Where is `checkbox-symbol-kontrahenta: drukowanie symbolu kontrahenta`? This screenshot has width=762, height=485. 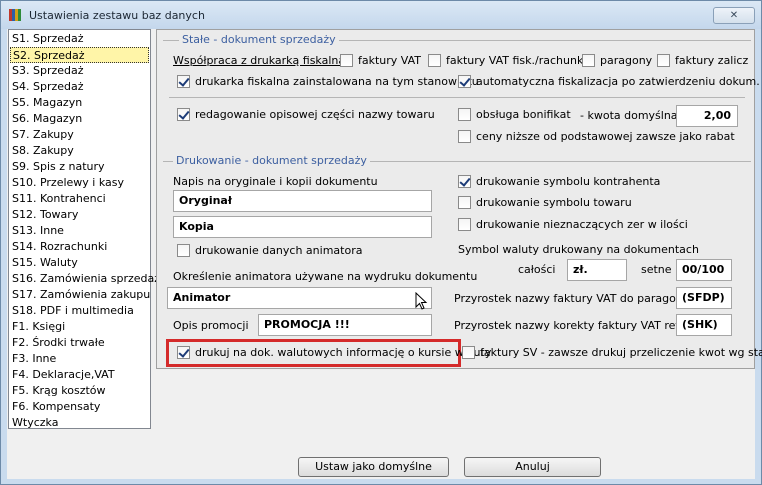
checkbox-symbol-kontrahenta: drukowanie symbolu kontrahenta is located at coordinates (559, 181).